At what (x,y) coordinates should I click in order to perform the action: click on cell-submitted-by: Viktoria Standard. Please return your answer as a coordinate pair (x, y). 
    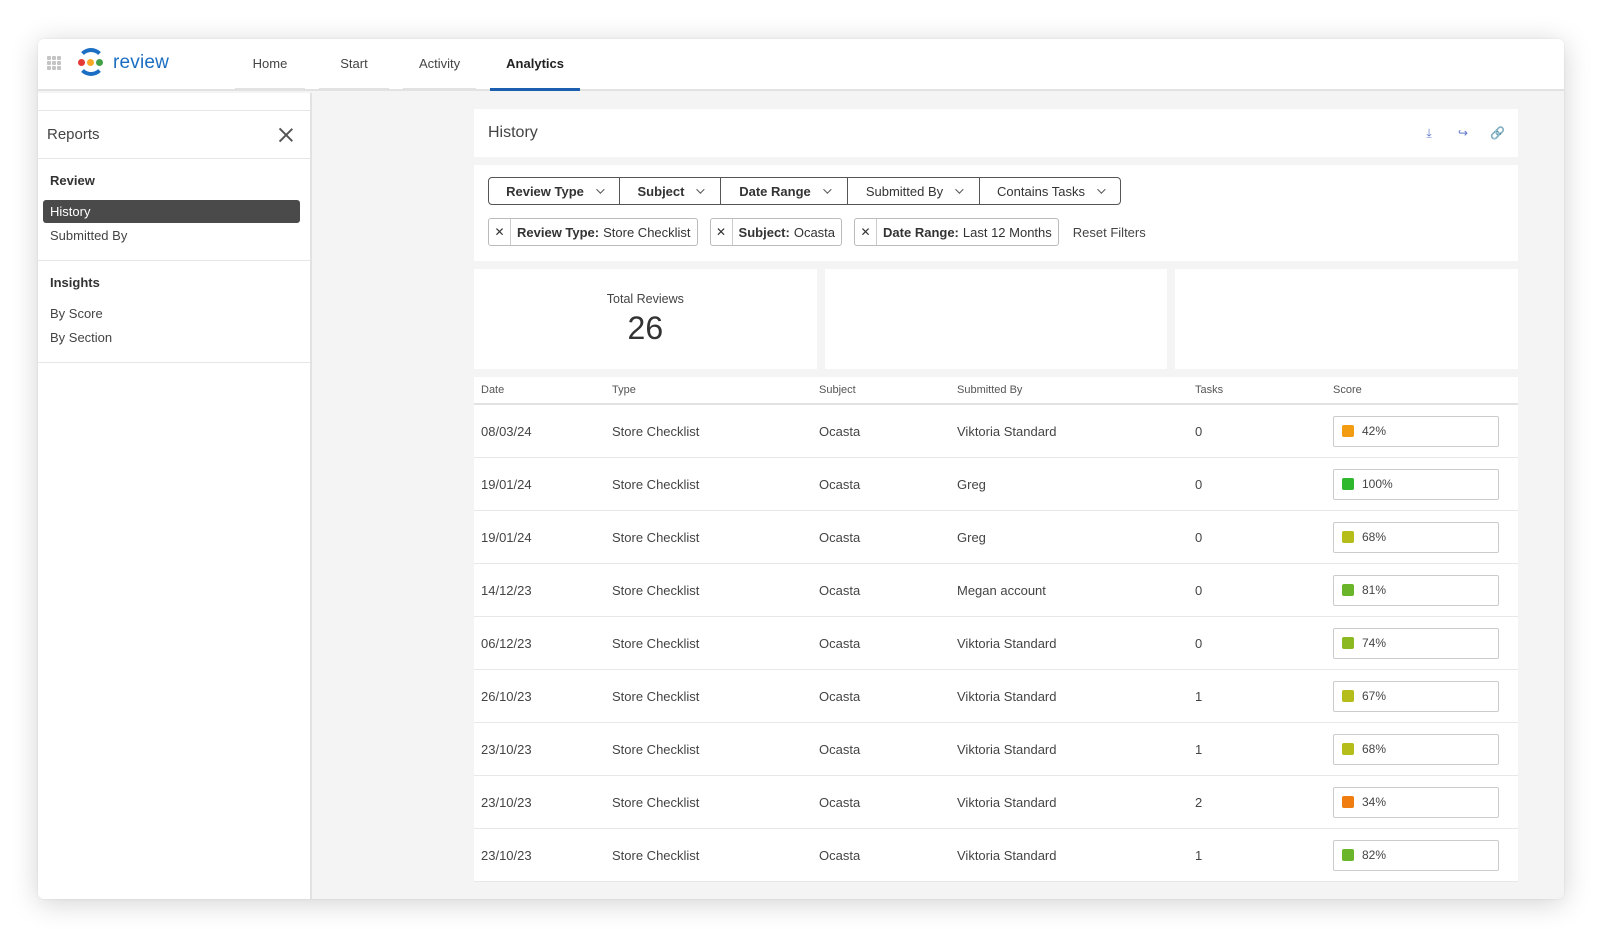
    Looking at the image, I should click on (1007, 643).